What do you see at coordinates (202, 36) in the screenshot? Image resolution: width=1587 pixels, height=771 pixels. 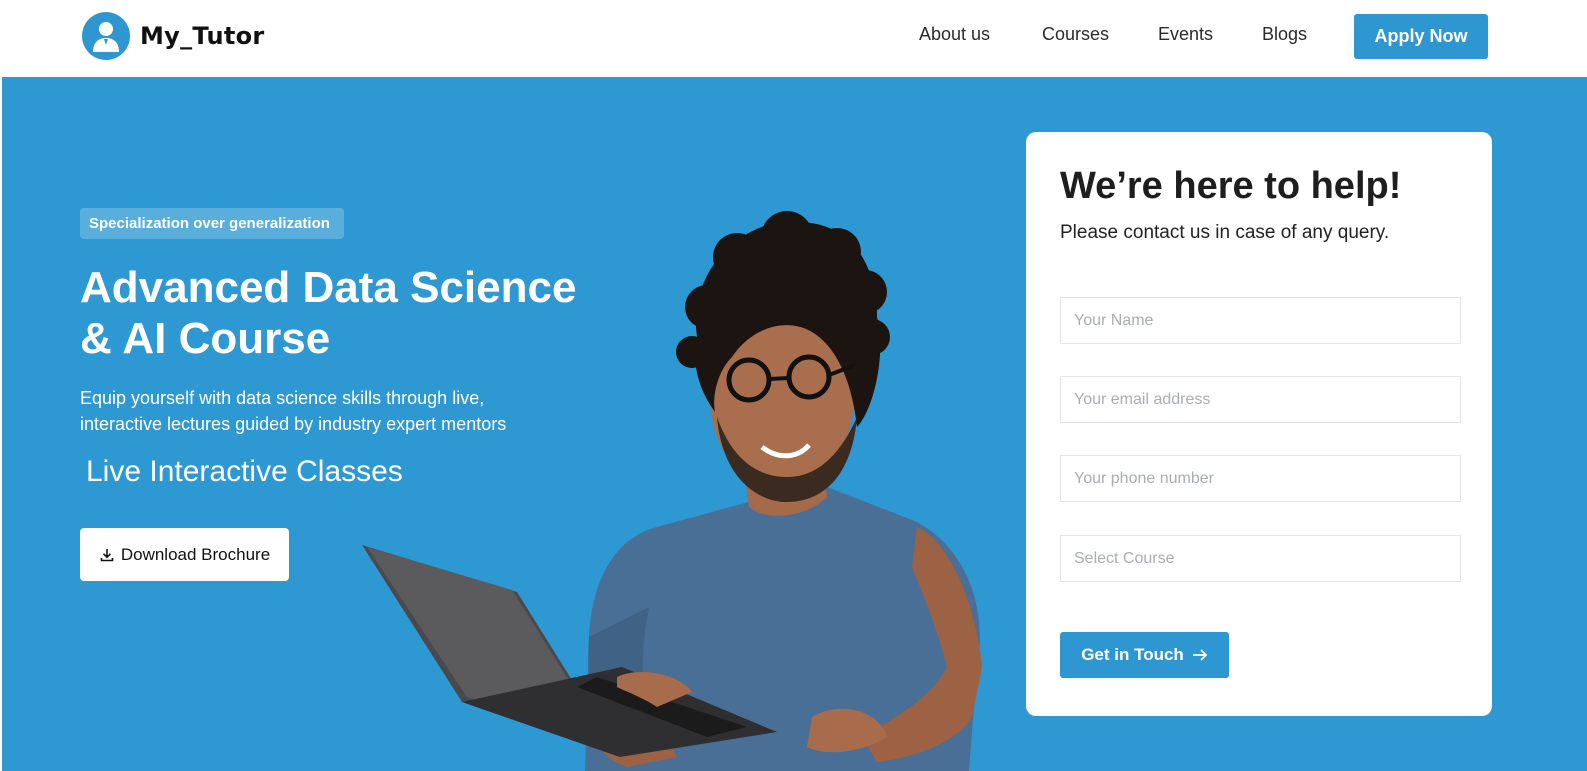 I see `brand-name: My_Tutor` at bounding box center [202, 36].